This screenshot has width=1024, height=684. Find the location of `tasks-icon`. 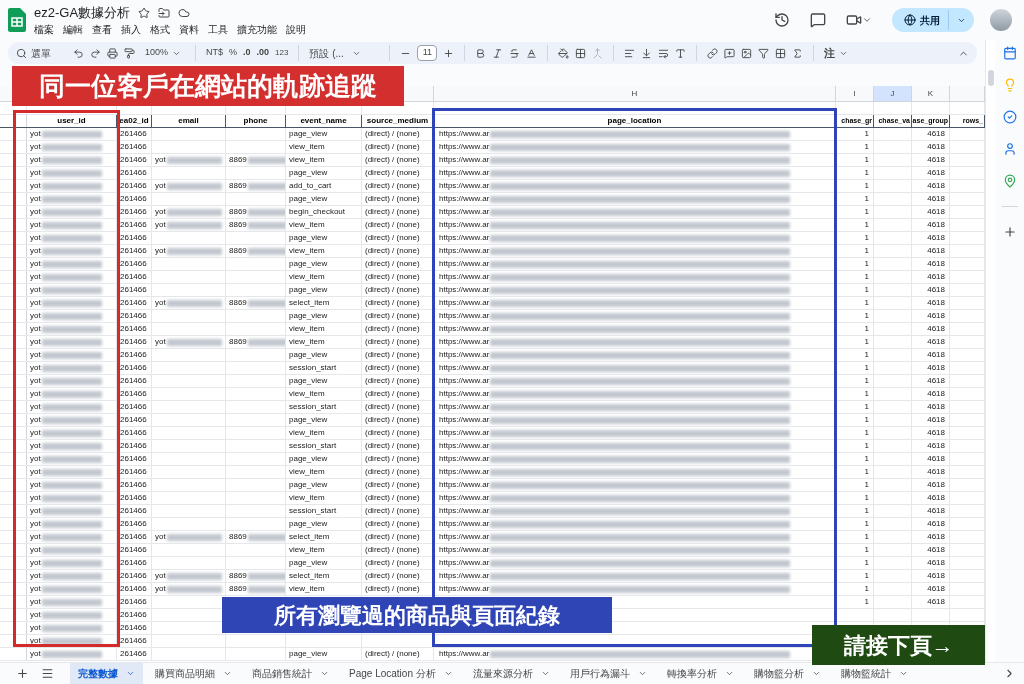

tasks-icon is located at coordinates (1009, 117).